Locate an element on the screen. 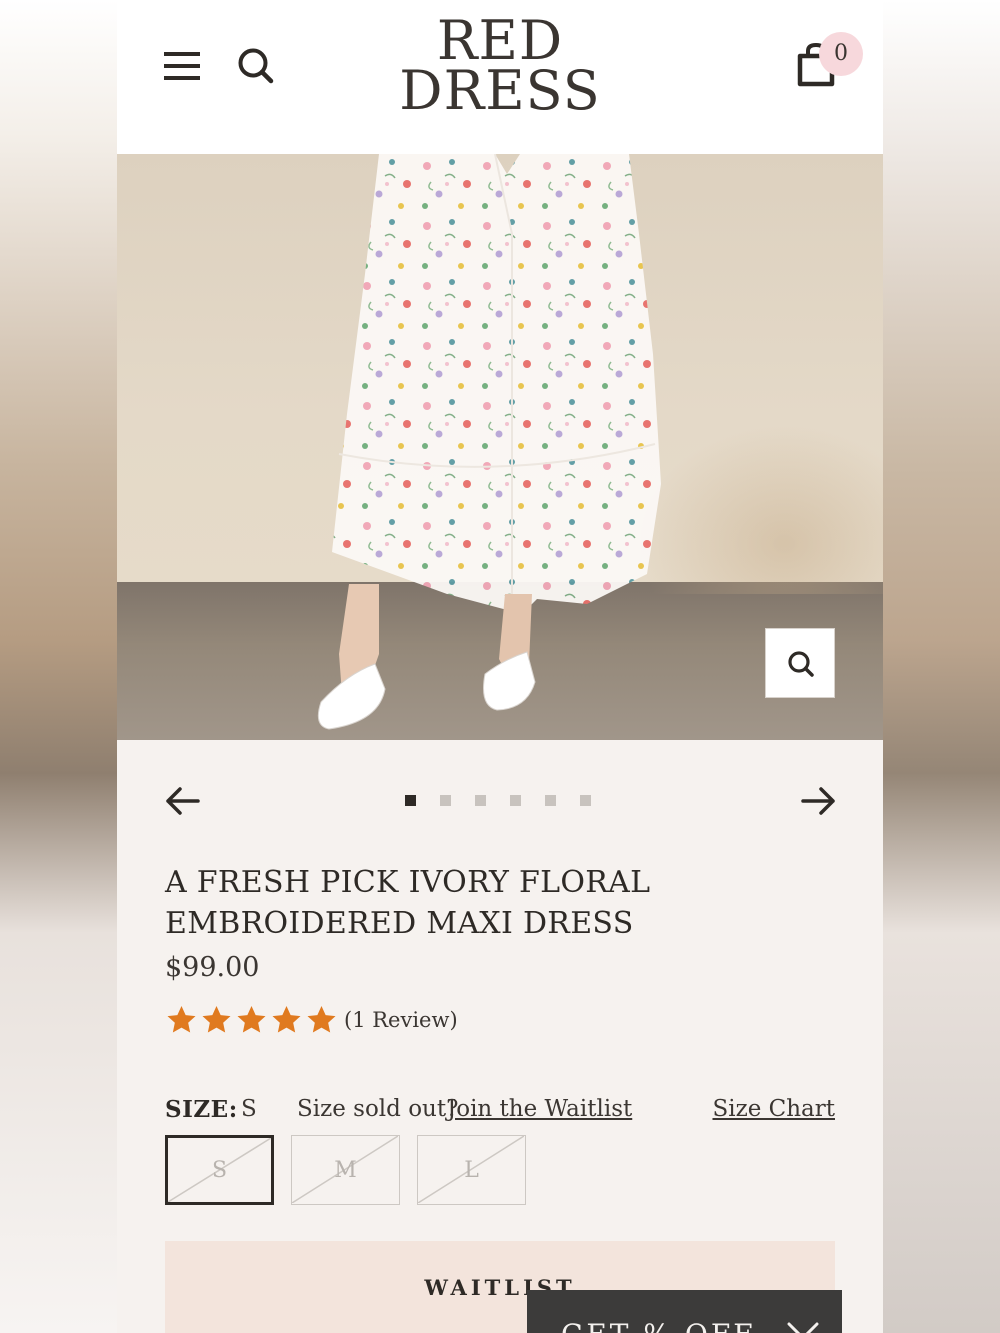 Image resolution: width=1000 pixels, height=1333 pixels. promo-banner: GET % OFF is located at coordinates (684, 1311).